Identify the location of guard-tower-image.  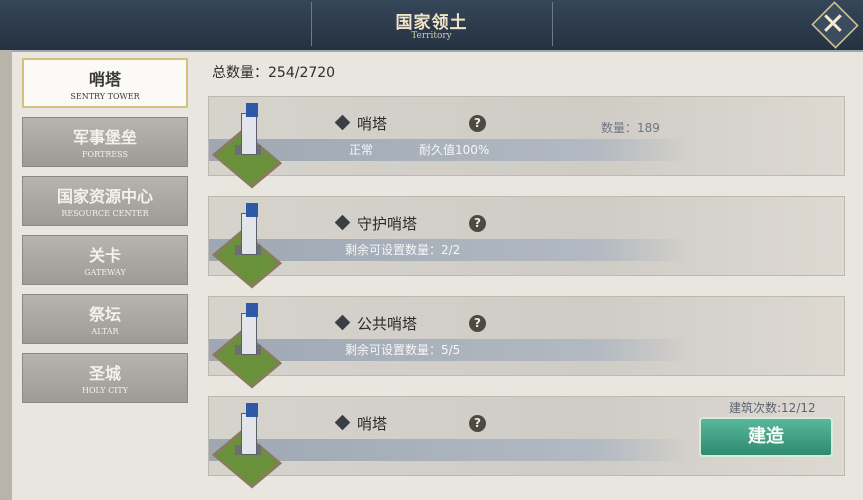
(247, 246).